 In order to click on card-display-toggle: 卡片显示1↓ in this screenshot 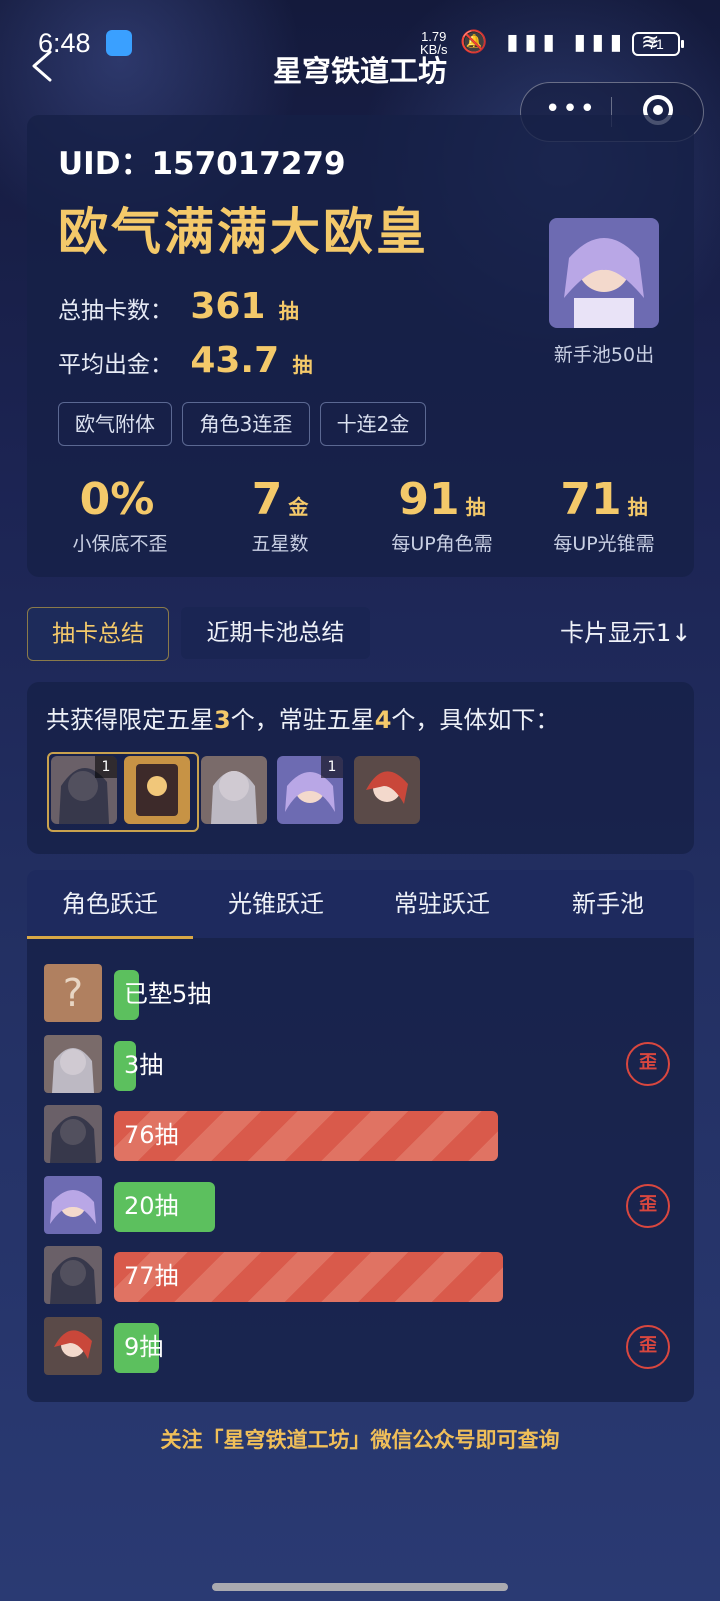, I will do `click(635, 633)`.